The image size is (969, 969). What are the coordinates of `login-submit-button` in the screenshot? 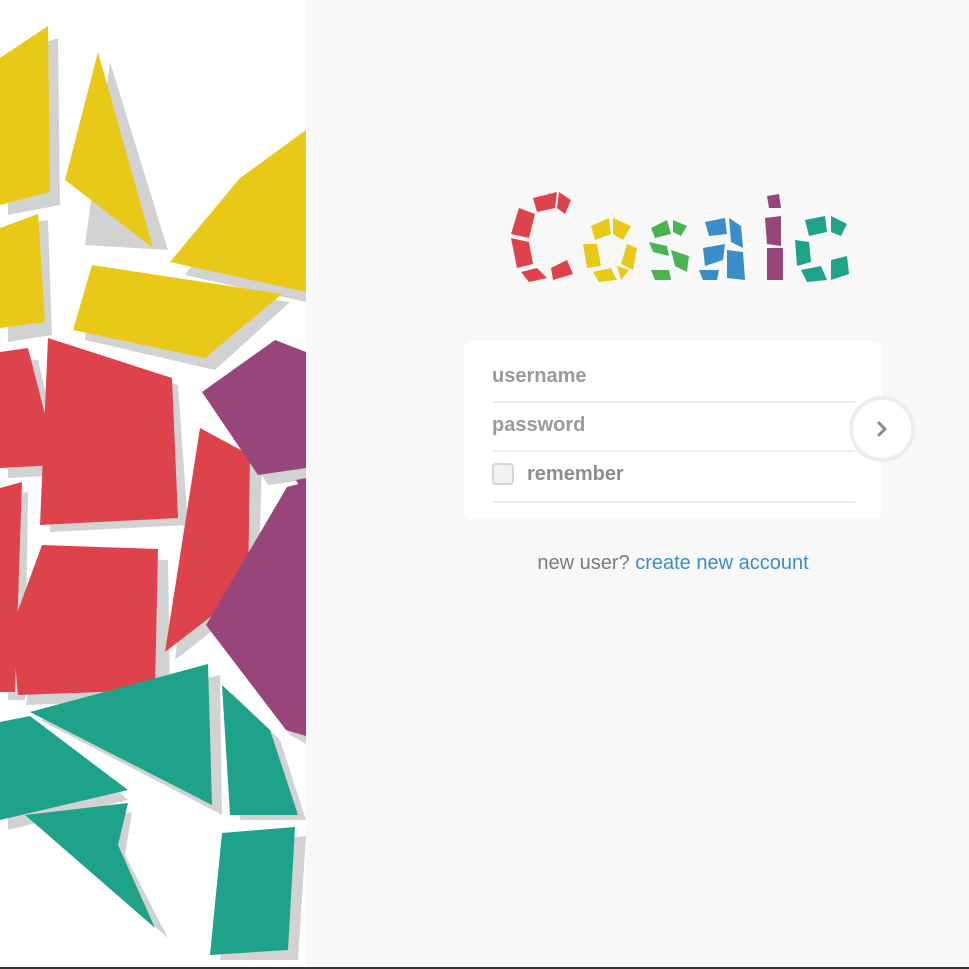 It's located at (882, 429).